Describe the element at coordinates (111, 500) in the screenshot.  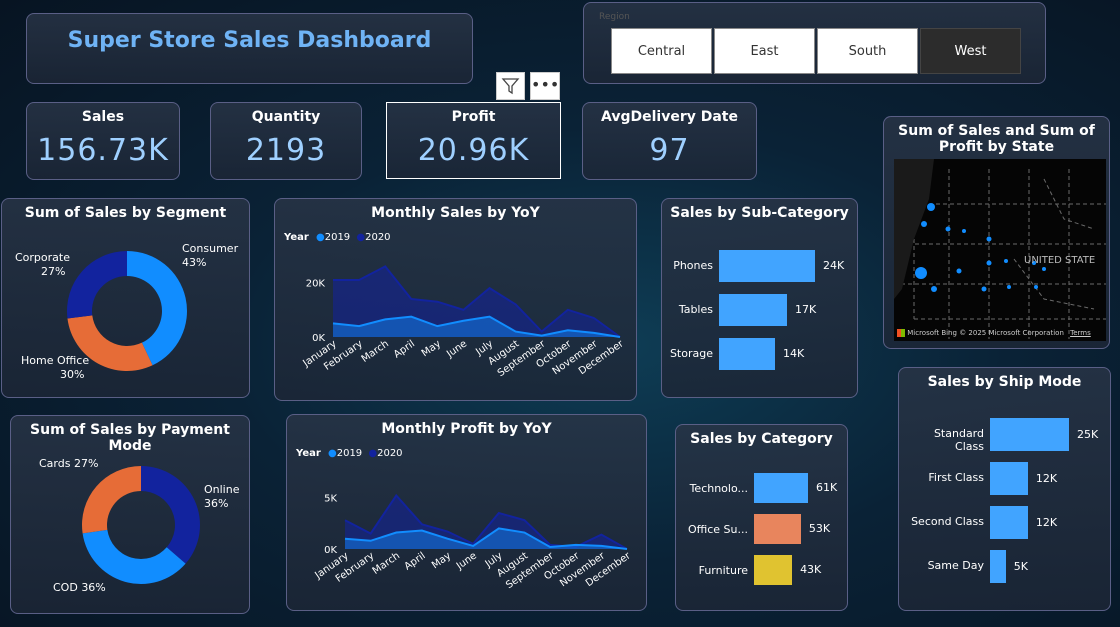
I see `payment-slice-cards` at that location.